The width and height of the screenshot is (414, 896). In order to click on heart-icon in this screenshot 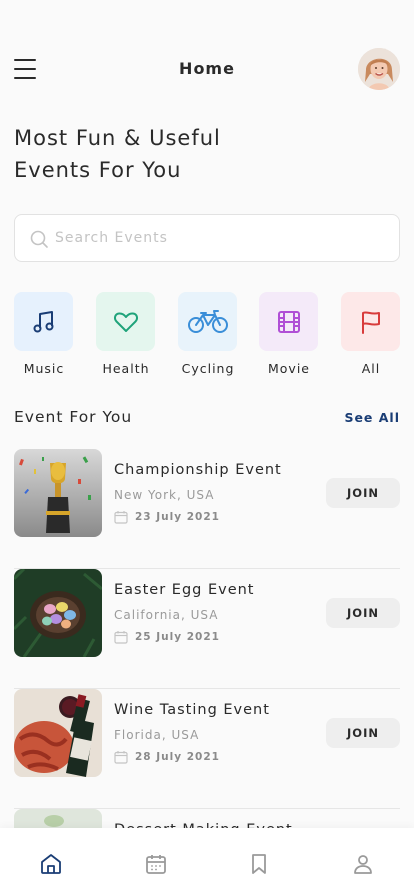, I will do `click(125, 321)`.